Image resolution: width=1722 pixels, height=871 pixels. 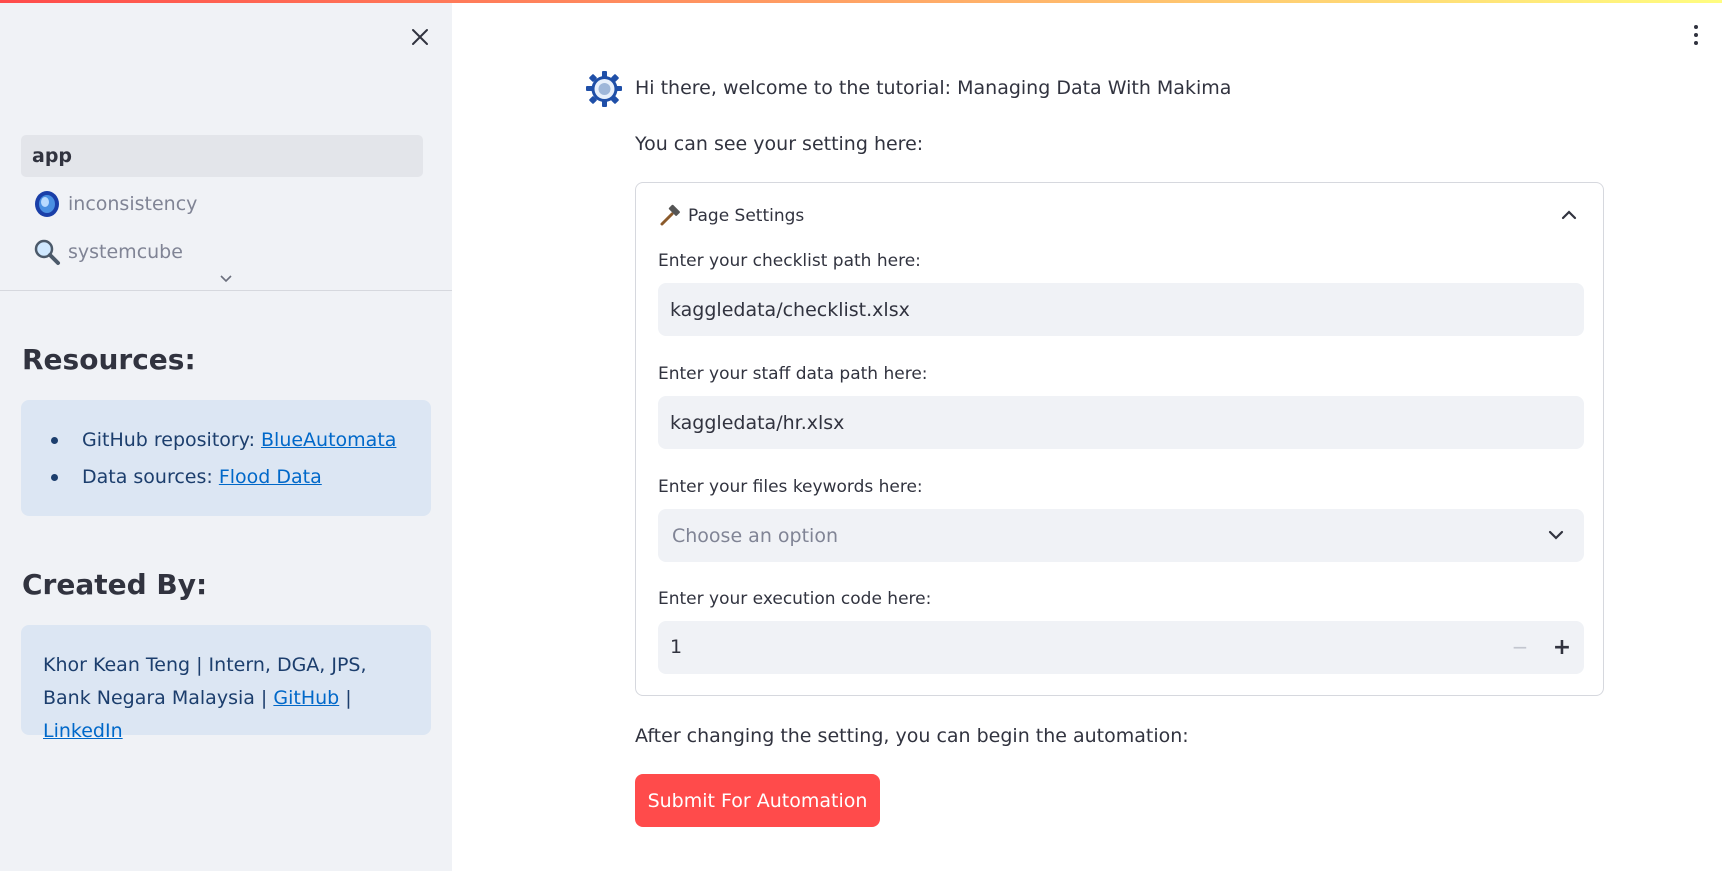 What do you see at coordinates (755, 535) in the screenshot?
I see `keywords-placeholder: Choose an option` at bounding box center [755, 535].